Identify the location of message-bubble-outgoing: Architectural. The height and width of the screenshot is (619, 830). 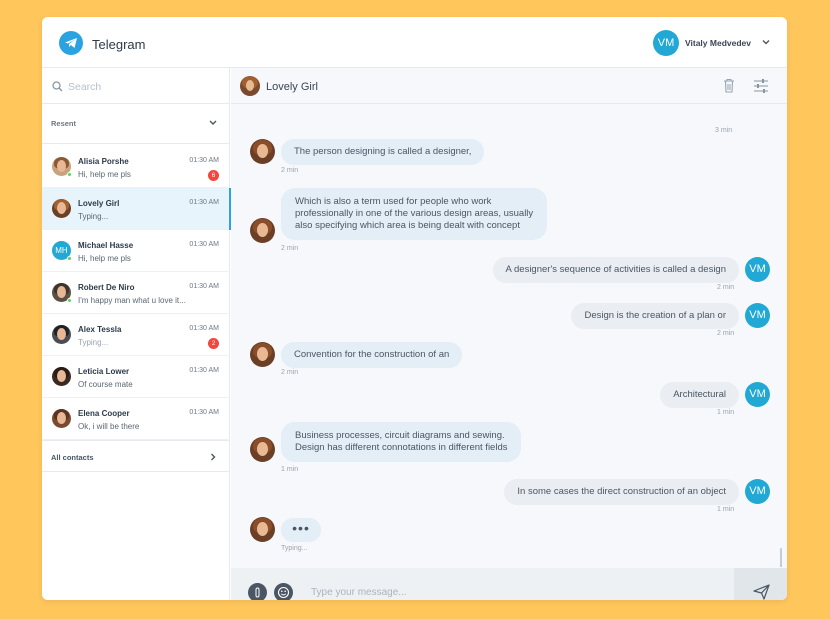
(699, 395).